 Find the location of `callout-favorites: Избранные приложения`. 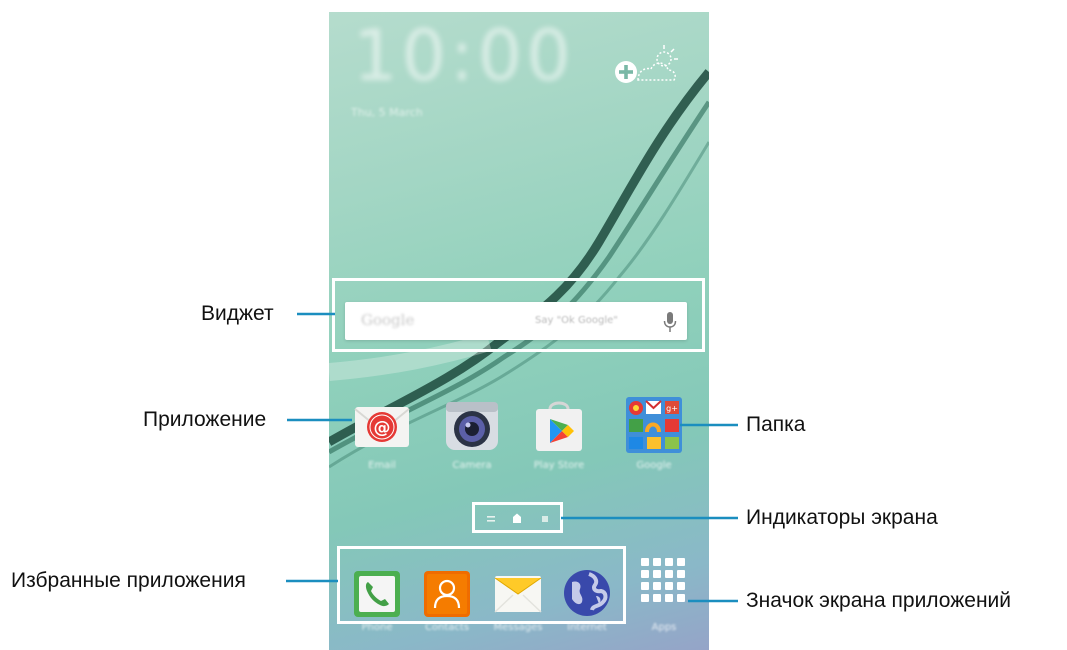

callout-favorites: Избранные приложения is located at coordinates (128, 580).